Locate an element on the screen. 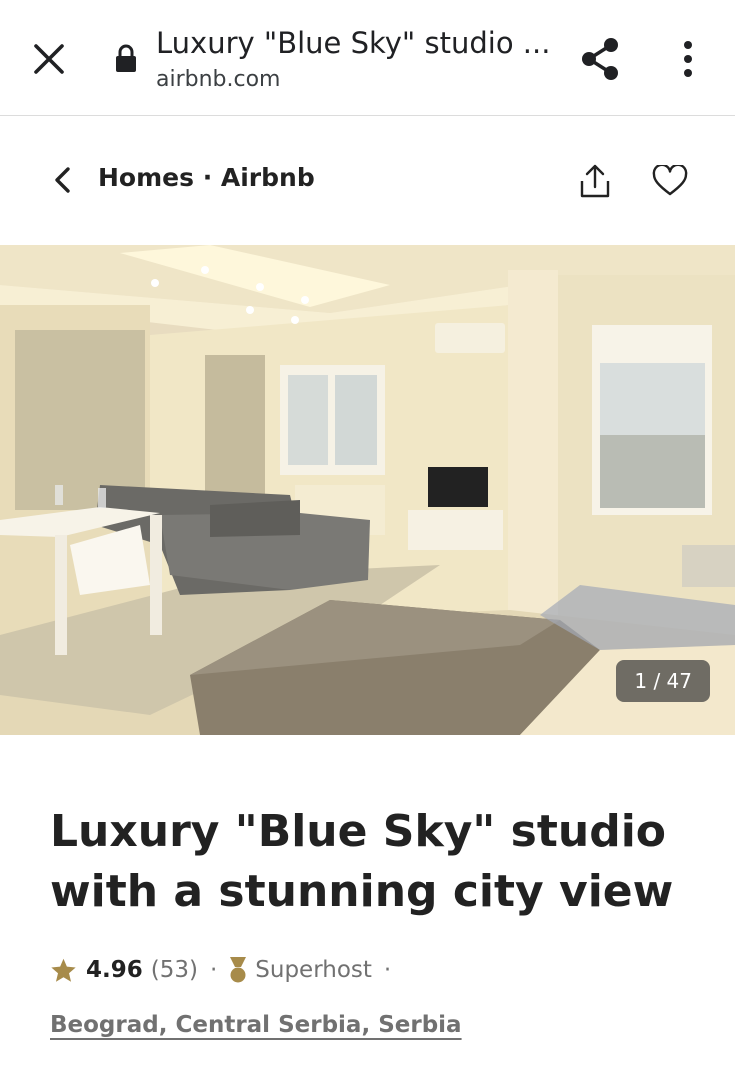 The height and width of the screenshot is (1071, 735). share-icon is located at coordinates (600, 59).